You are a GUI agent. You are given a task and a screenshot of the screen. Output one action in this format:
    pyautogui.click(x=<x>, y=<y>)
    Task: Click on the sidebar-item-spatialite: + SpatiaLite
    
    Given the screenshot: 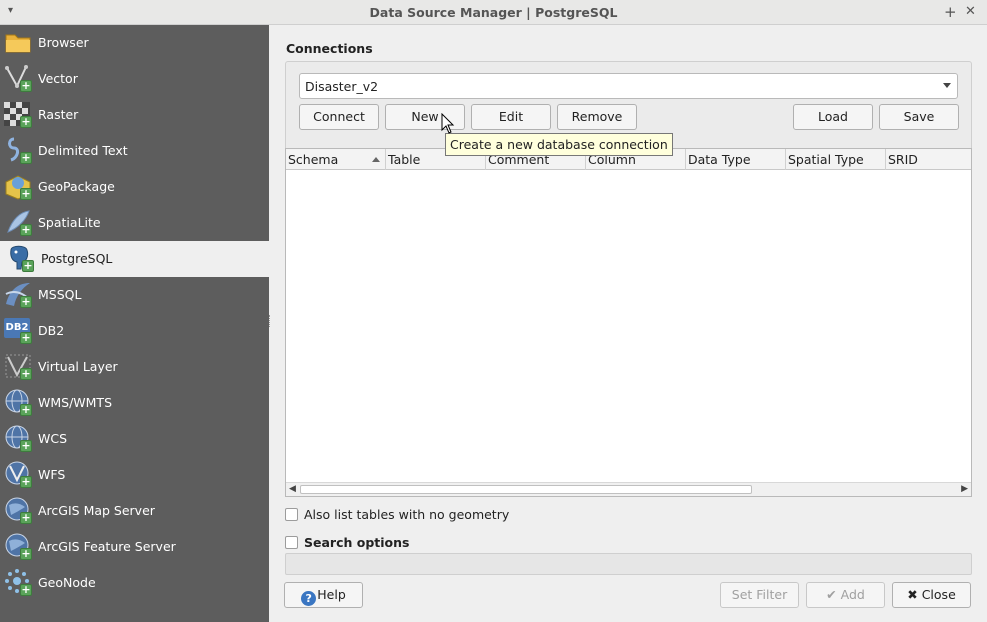 What is the action you would take?
    pyautogui.click(x=134, y=223)
    